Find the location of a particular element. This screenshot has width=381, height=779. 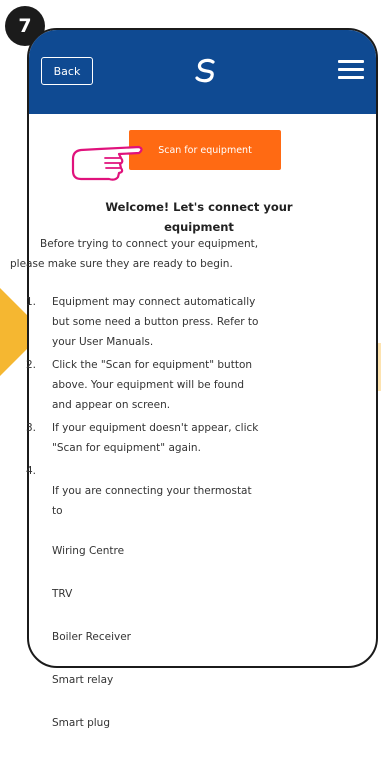

salus-logo-icon is located at coordinates (205, 70).